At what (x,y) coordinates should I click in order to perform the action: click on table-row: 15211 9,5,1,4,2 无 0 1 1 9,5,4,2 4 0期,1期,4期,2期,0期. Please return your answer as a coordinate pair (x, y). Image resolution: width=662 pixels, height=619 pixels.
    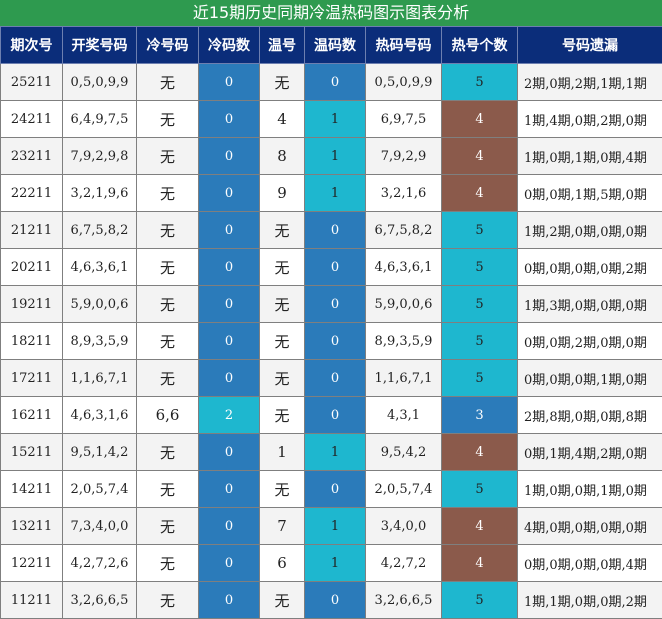
    Looking at the image, I should click on (331, 452).